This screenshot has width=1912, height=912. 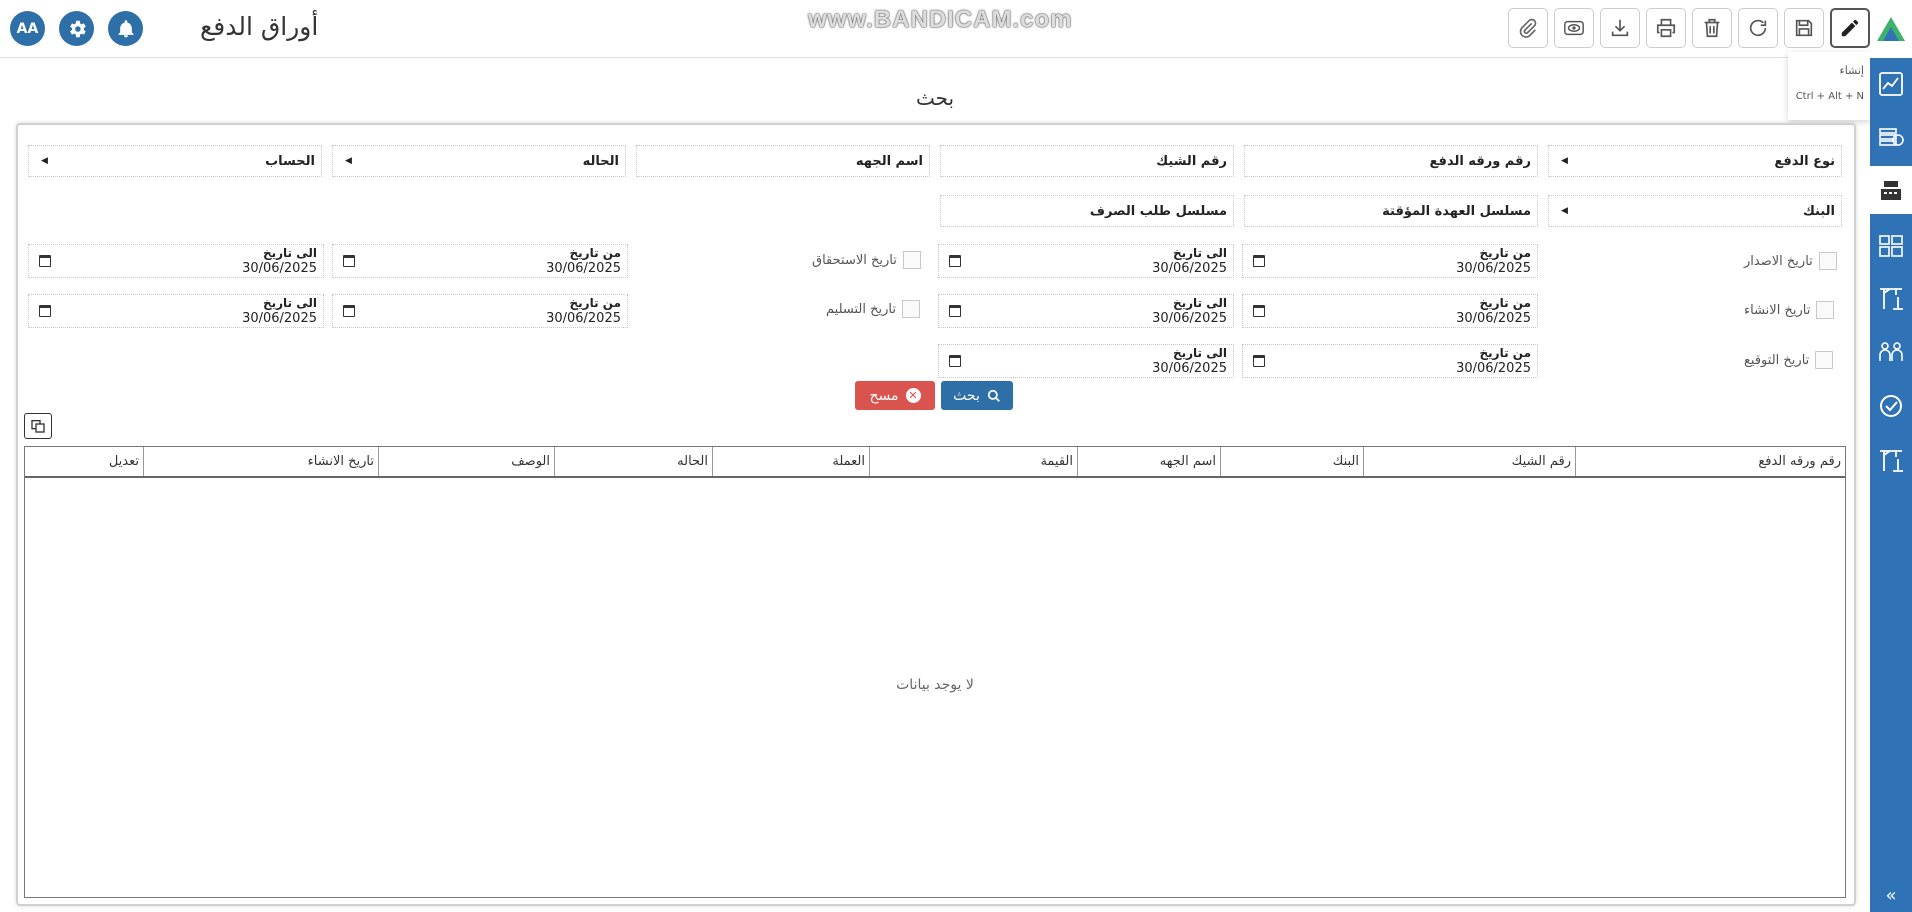 What do you see at coordinates (973, 461) in the screenshot?
I see `col-amount: القيمة` at bounding box center [973, 461].